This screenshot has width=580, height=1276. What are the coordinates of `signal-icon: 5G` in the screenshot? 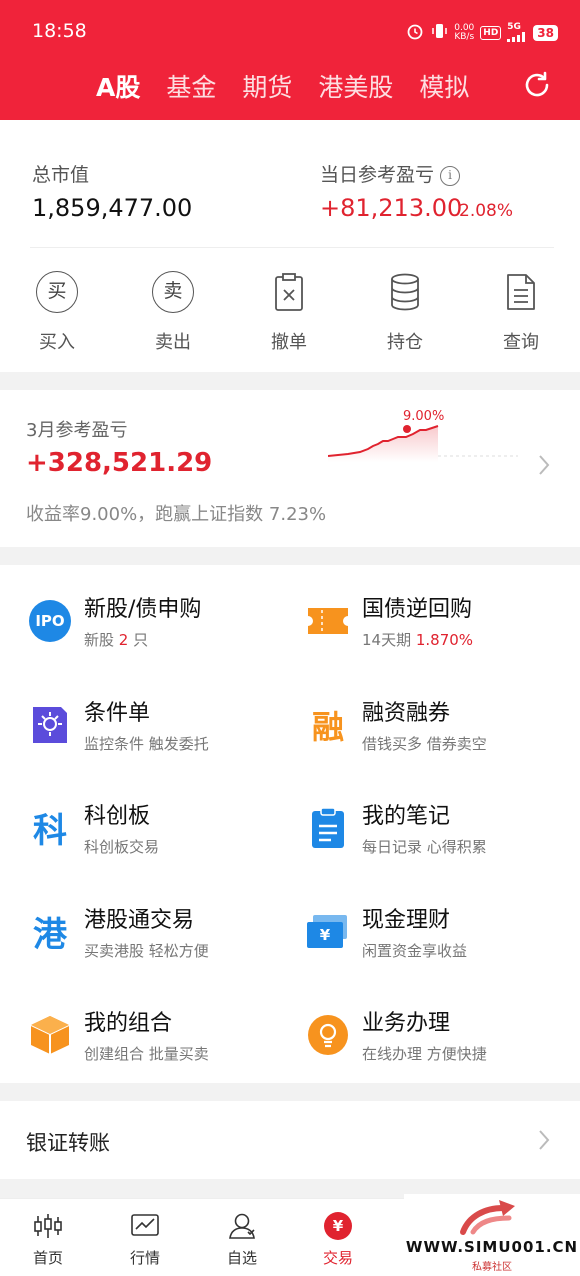 It's located at (517, 32).